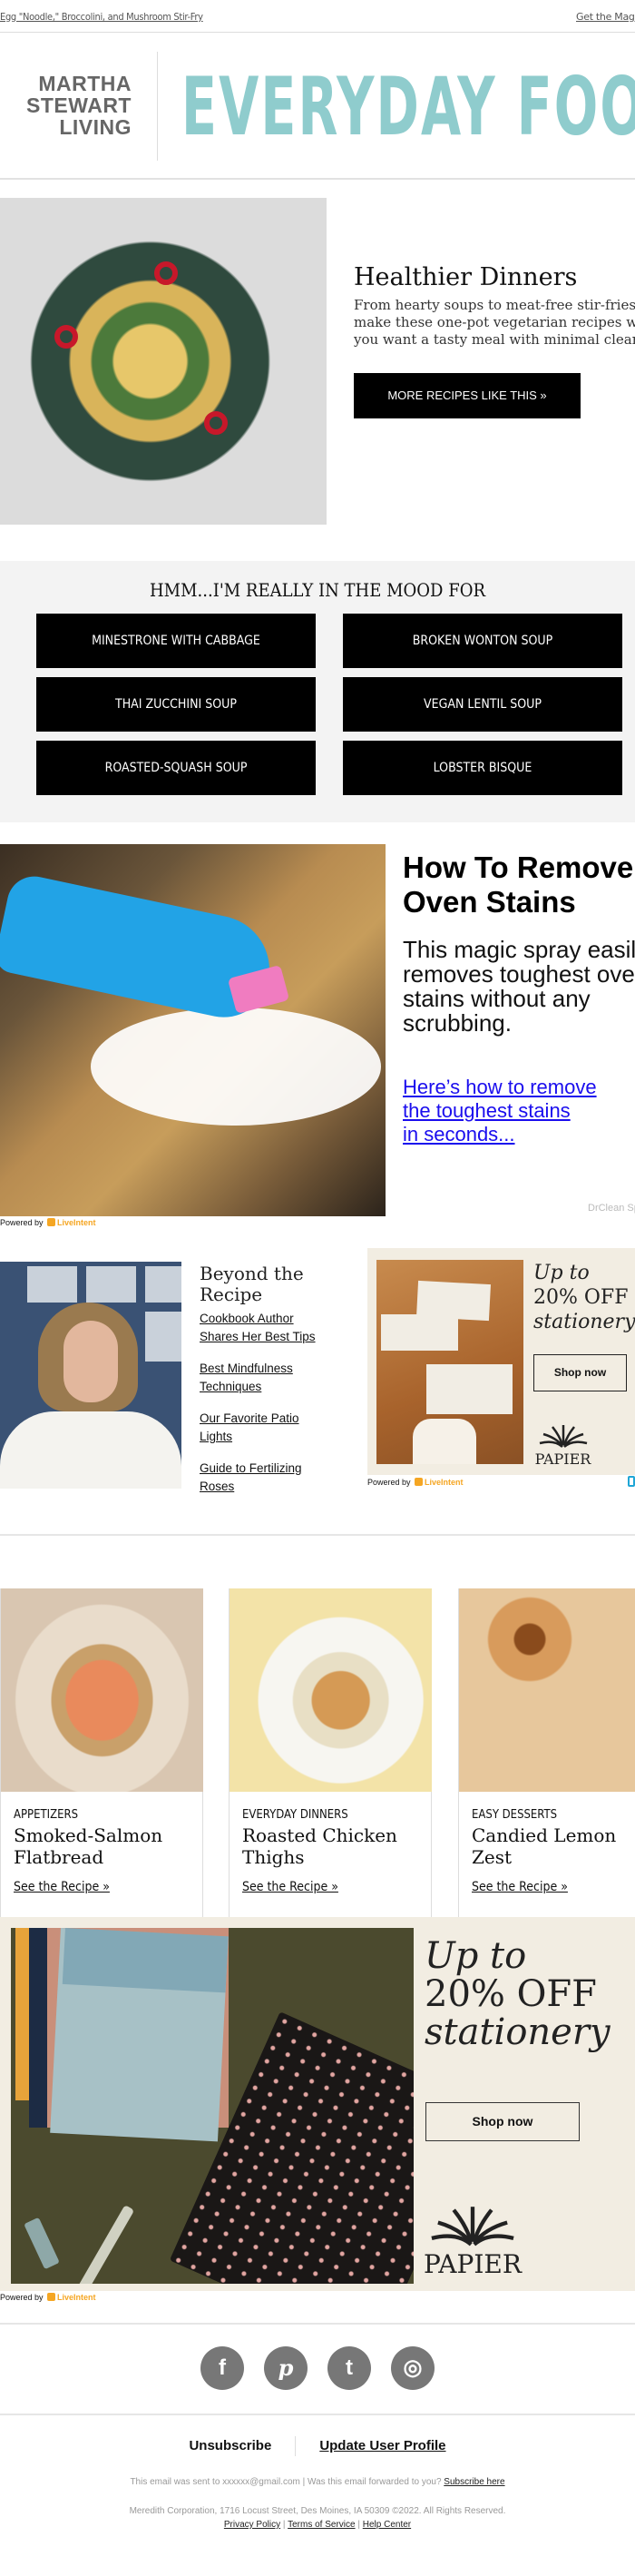 The height and width of the screenshot is (2576, 635). What do you see at coordinates (176, 641) in the screenshot?
I see `mood-button-minestrone: MINESTRONE WITH CABBAGE` at bounding box center [176, 641].